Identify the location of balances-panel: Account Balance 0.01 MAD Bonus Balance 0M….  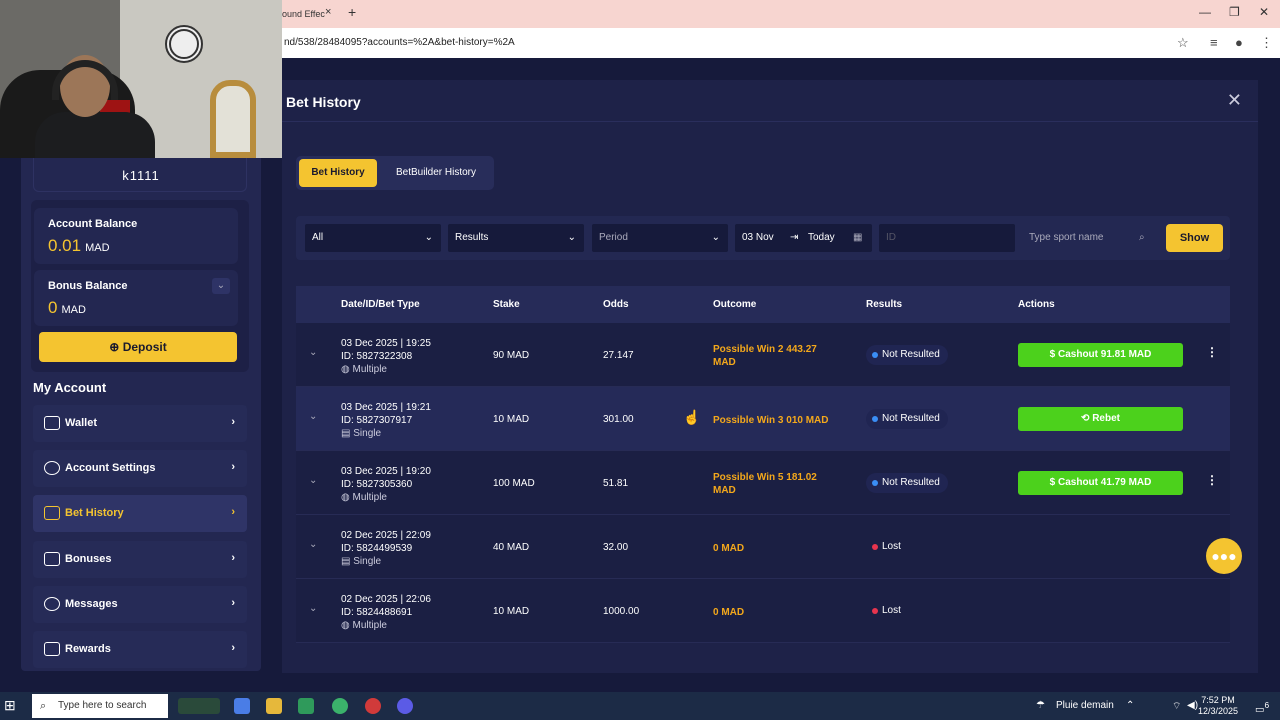
(140, 286).